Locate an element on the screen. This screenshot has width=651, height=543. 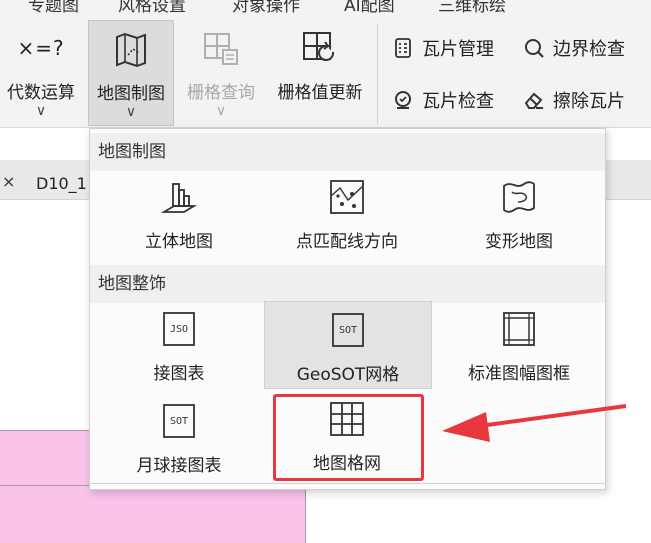
algebra-label: 代数运算 is located at coordinates (41, 93).